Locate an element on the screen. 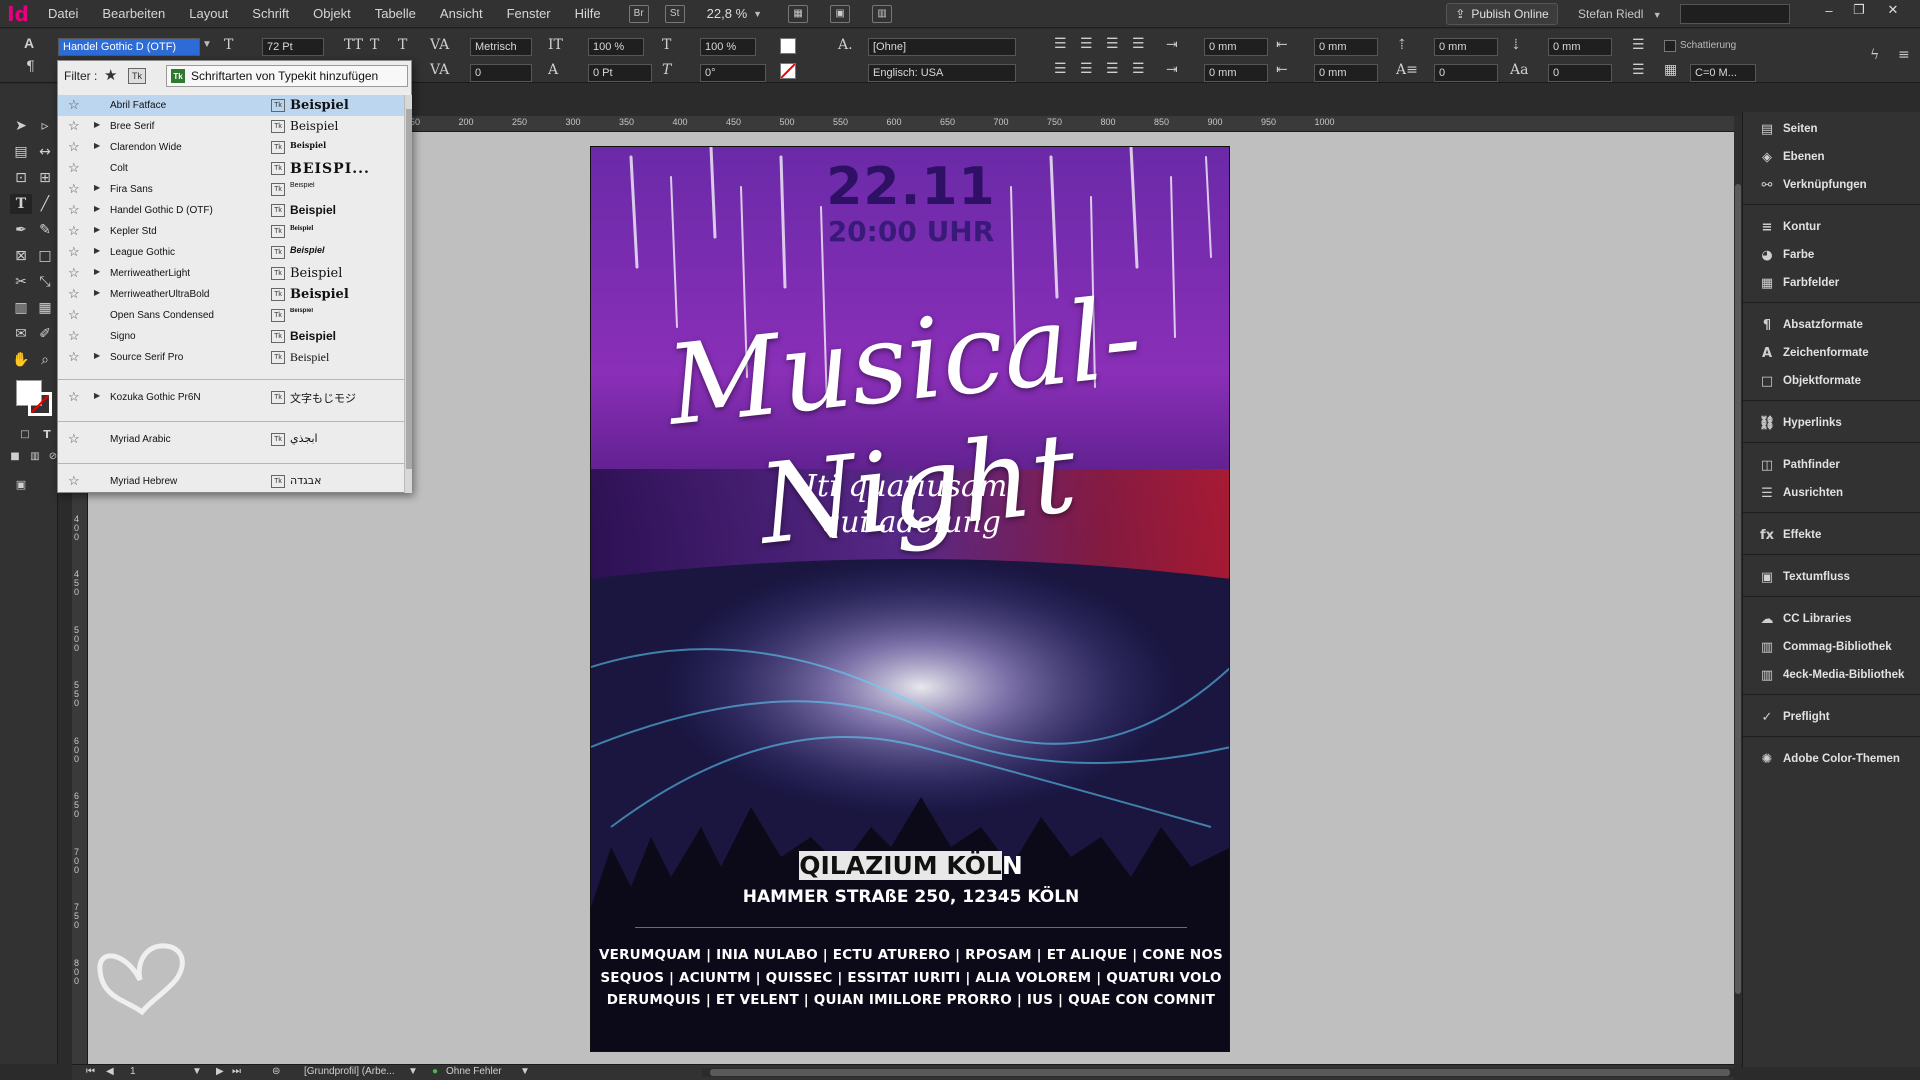 This screenshot has height=1080, width=1920. panel-farbfelder: ▦ Farbfelder is located at coordinates (1839, 283).